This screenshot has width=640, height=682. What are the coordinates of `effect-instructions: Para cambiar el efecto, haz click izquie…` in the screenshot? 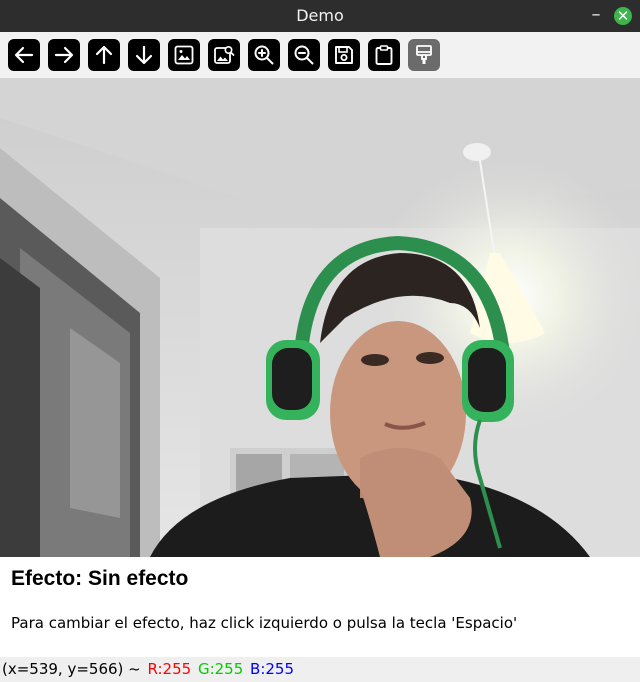 It's located at (264, 623).